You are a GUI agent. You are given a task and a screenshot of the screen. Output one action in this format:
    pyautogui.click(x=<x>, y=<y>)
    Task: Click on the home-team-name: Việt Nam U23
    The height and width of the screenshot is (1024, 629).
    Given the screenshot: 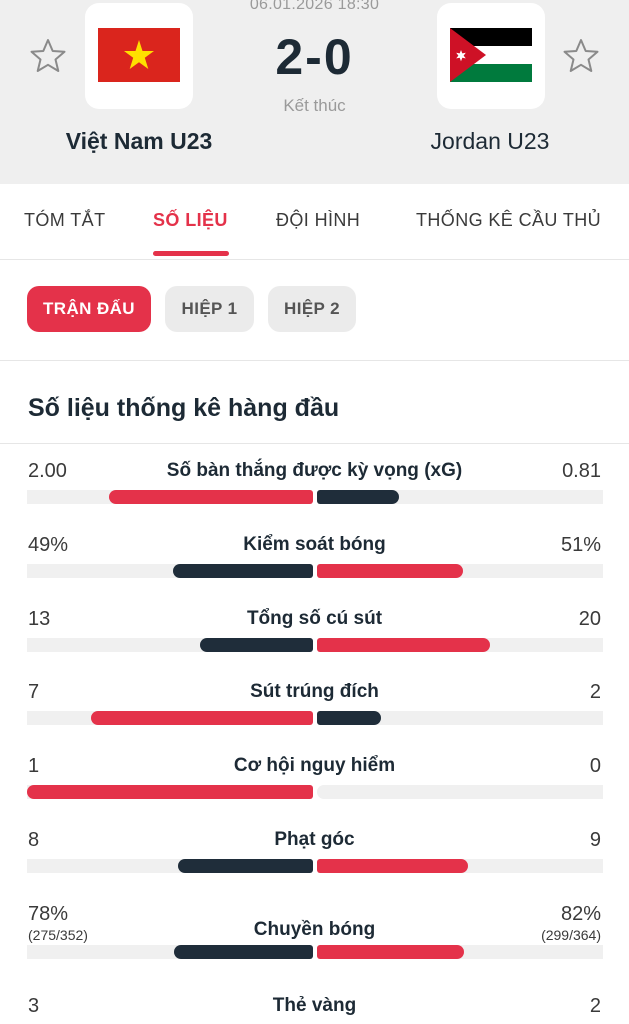 What is the action you would take?
    pyautogui.click(x=139, y=141)
    